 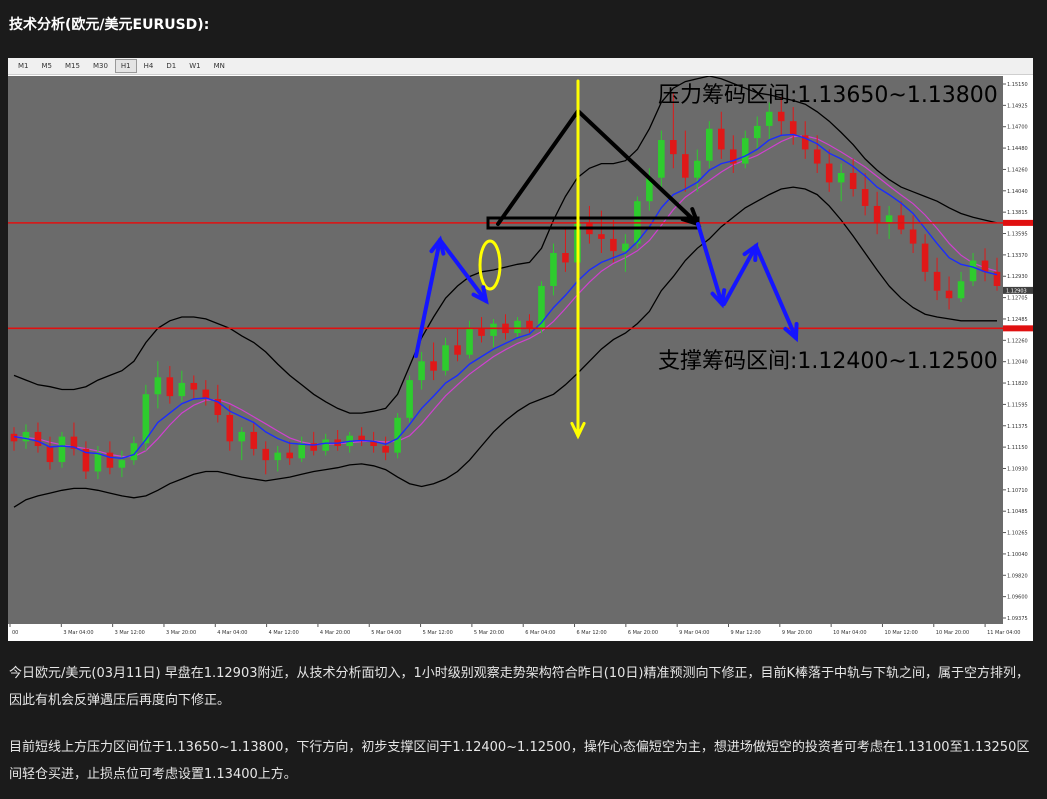 What do you see at coordinates (952, 633) in the screenshot?
I see `x-tick-label: 10 Mar 20:00` at bounding box center [952, 633].